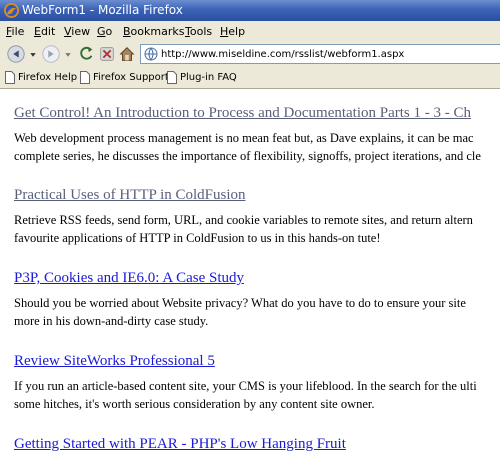 Image resolution: width=500 pixels, height=463 pixels. Describe the element at coordinates (41, 78) in the screenshot. I see `bookmark-firefox-help: Firefox Help` at that location.